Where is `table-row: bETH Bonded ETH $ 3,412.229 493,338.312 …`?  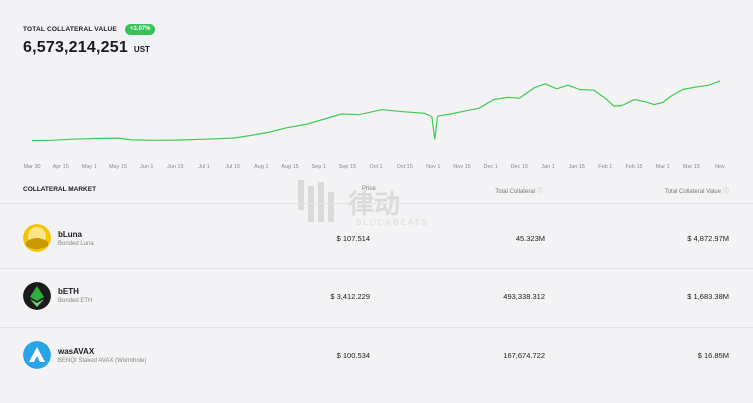
table-row: bETH Bonded ETH $ 3,412.229 493,338.312 … is located at coordinates (376, 297).